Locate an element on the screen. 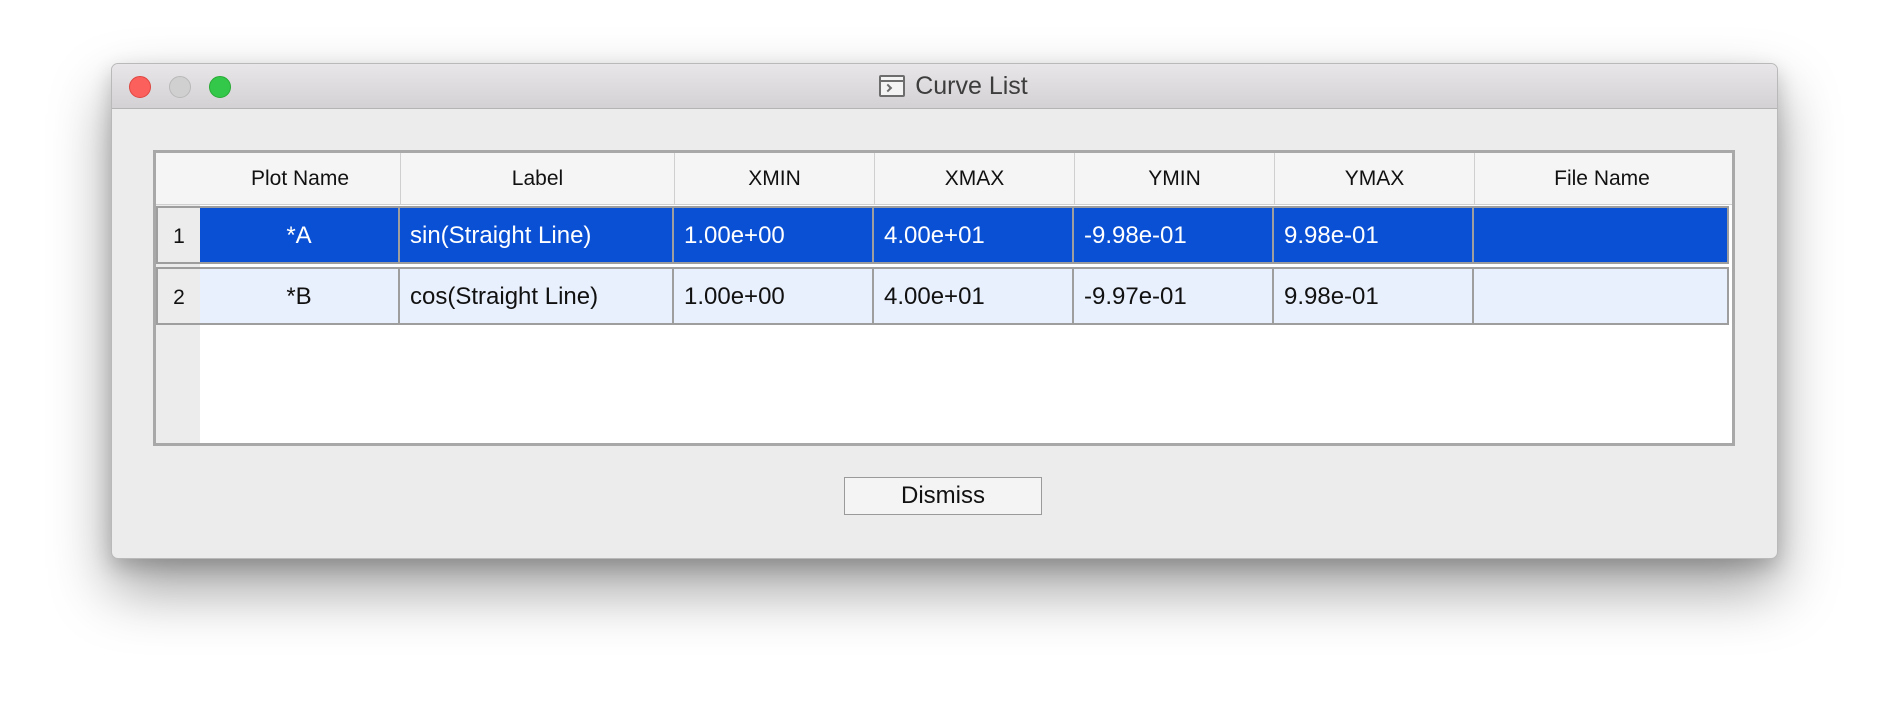  column-header-ymax: YMAX is located at coordinates (1374, 178).